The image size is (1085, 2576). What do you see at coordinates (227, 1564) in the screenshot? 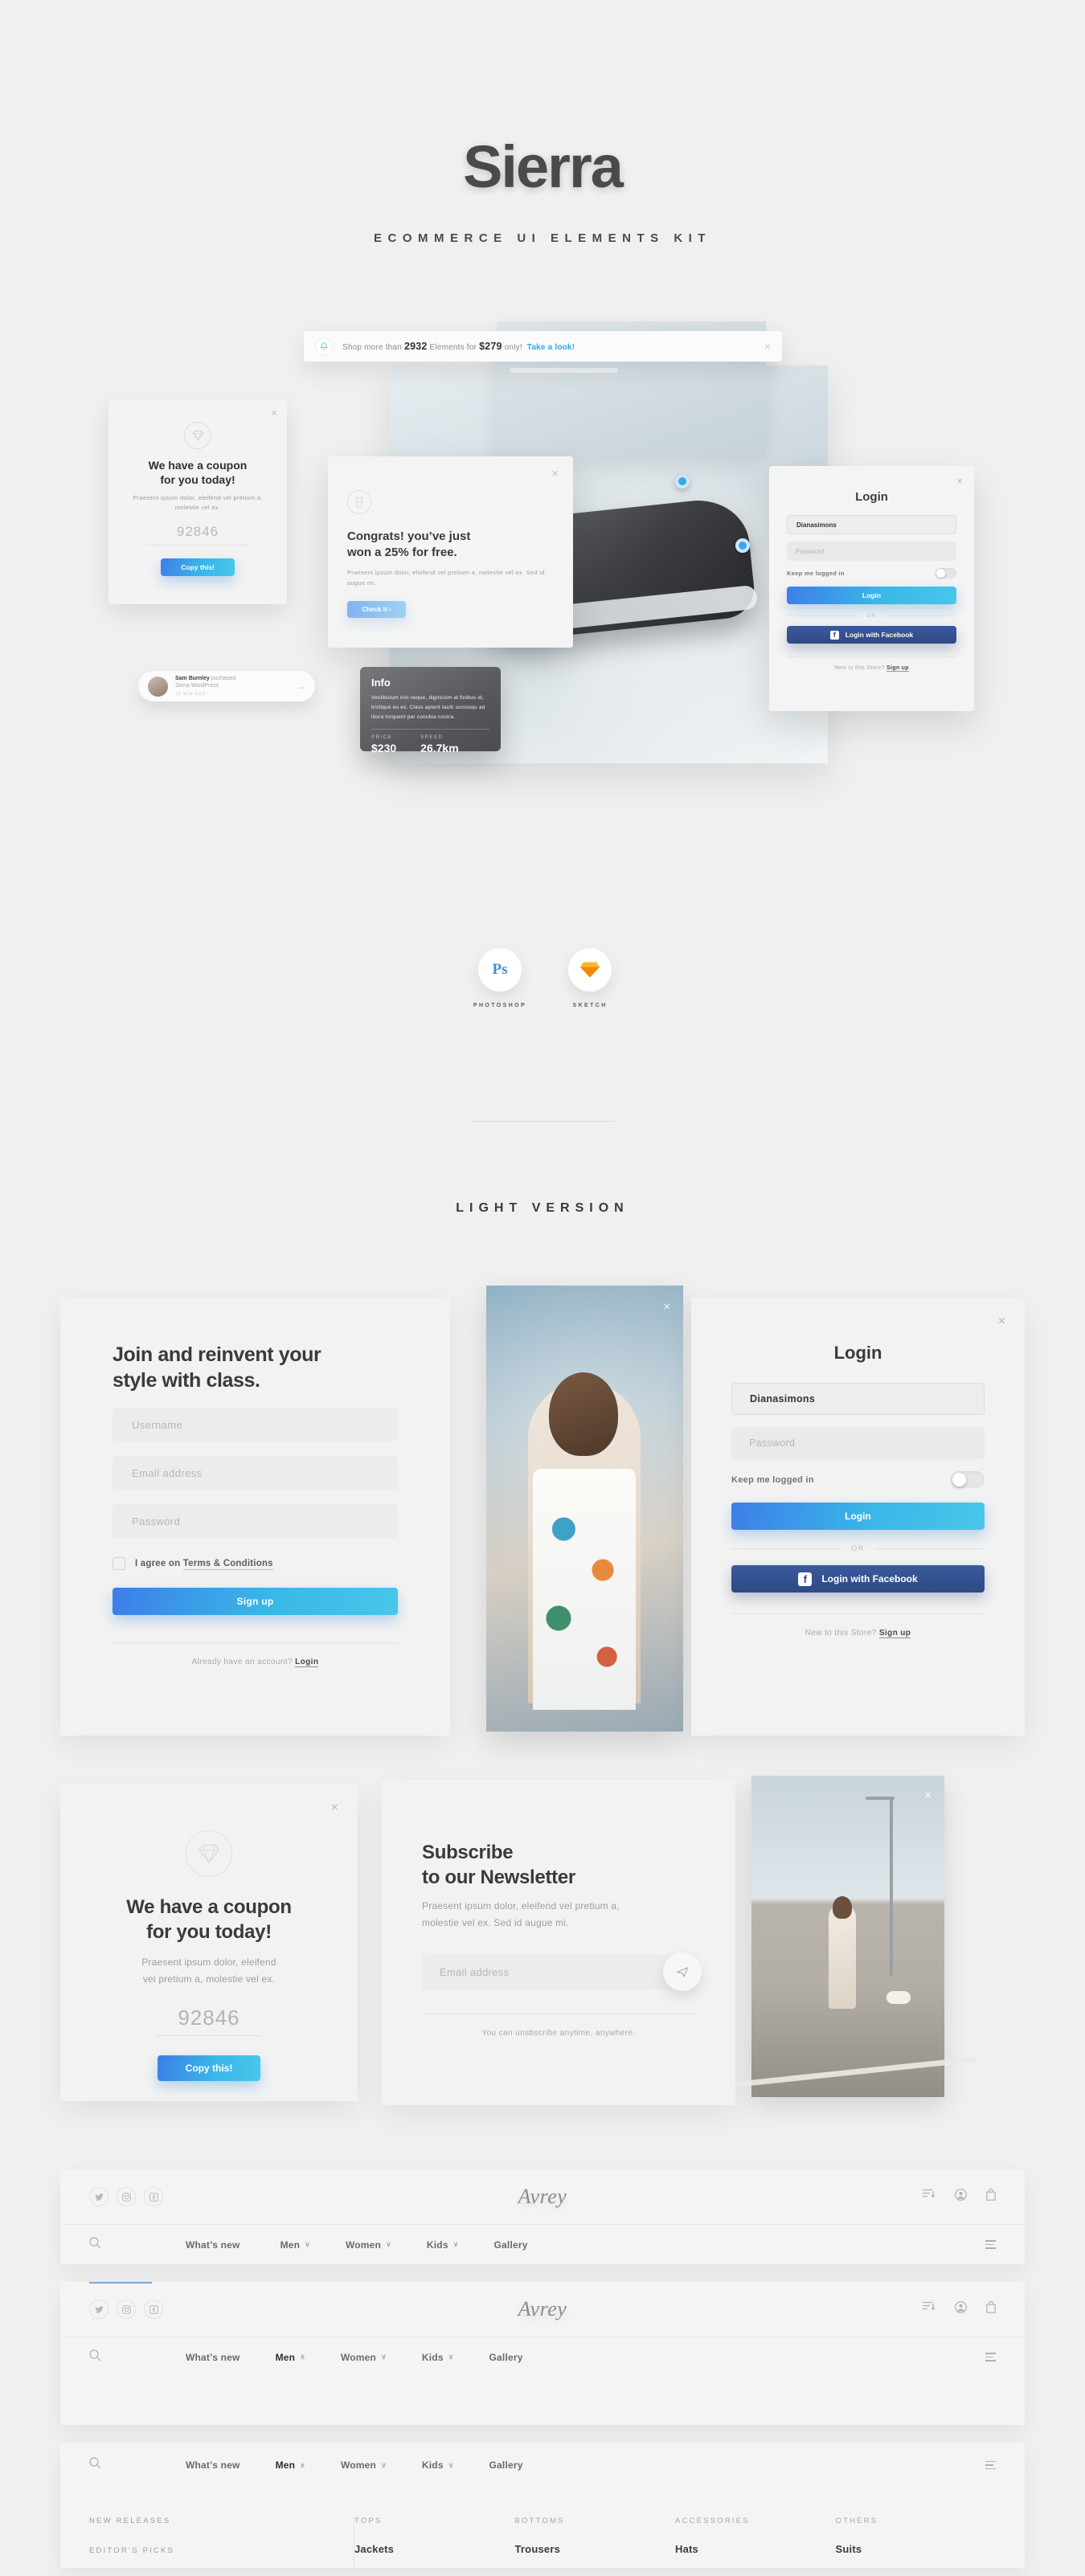
I see `terms-link: Terms & Conditions` at bounding box center [227, 1564].